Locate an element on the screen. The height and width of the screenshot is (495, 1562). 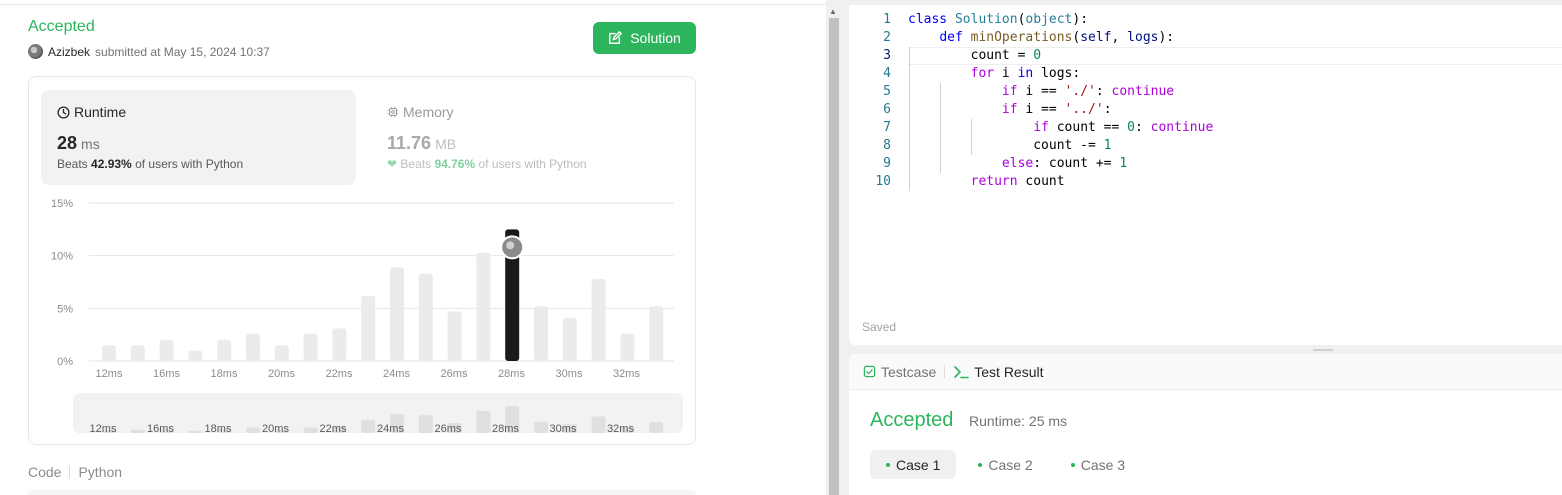
runtime-value: 28 ms is located at coordinates (198, 143).